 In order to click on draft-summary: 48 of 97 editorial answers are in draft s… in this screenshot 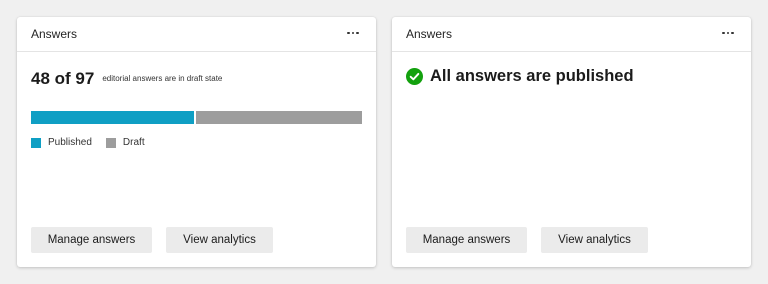, I will do `click(126, 79)`.